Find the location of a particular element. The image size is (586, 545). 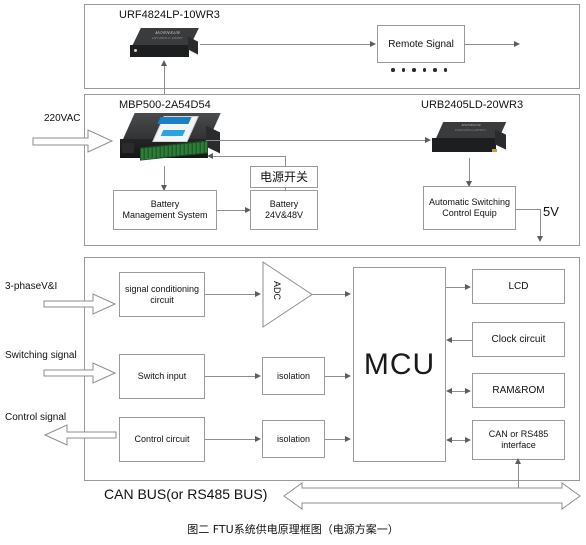

arrowhead-into-iso2 is located at coordinates (258, 438).